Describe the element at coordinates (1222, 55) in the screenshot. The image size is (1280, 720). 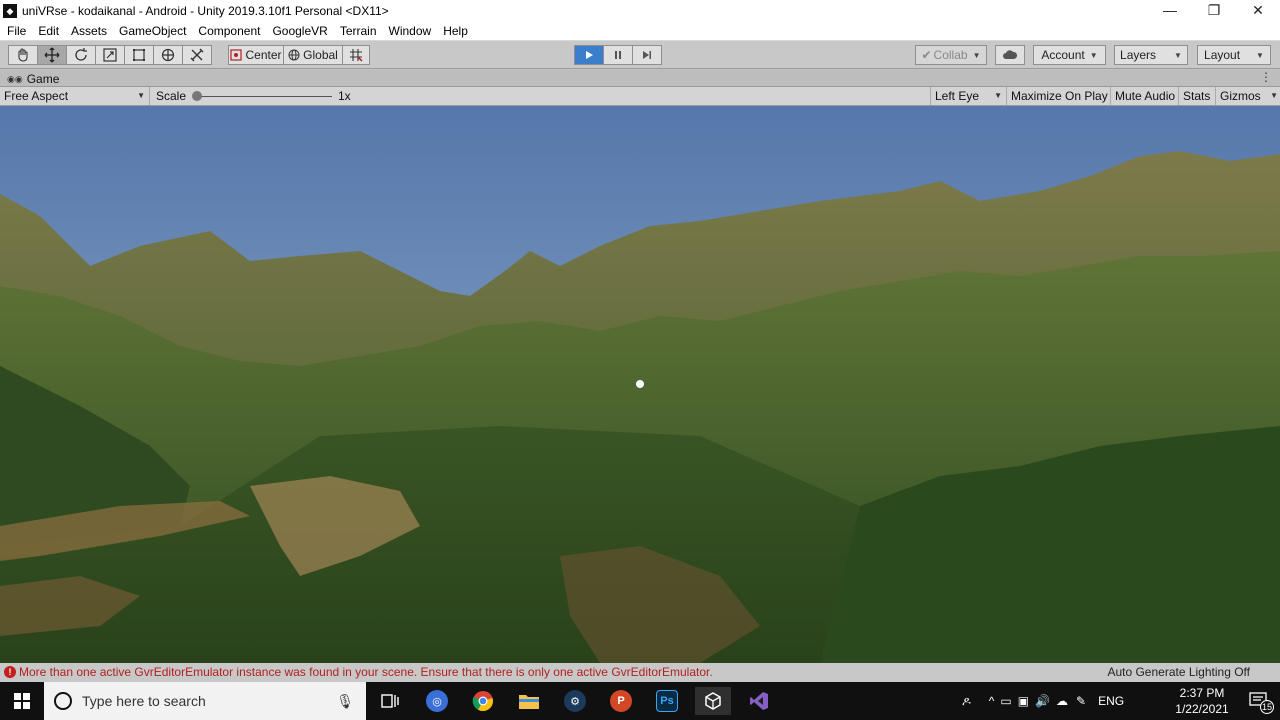
I see `layout-label: Layout` at that location.